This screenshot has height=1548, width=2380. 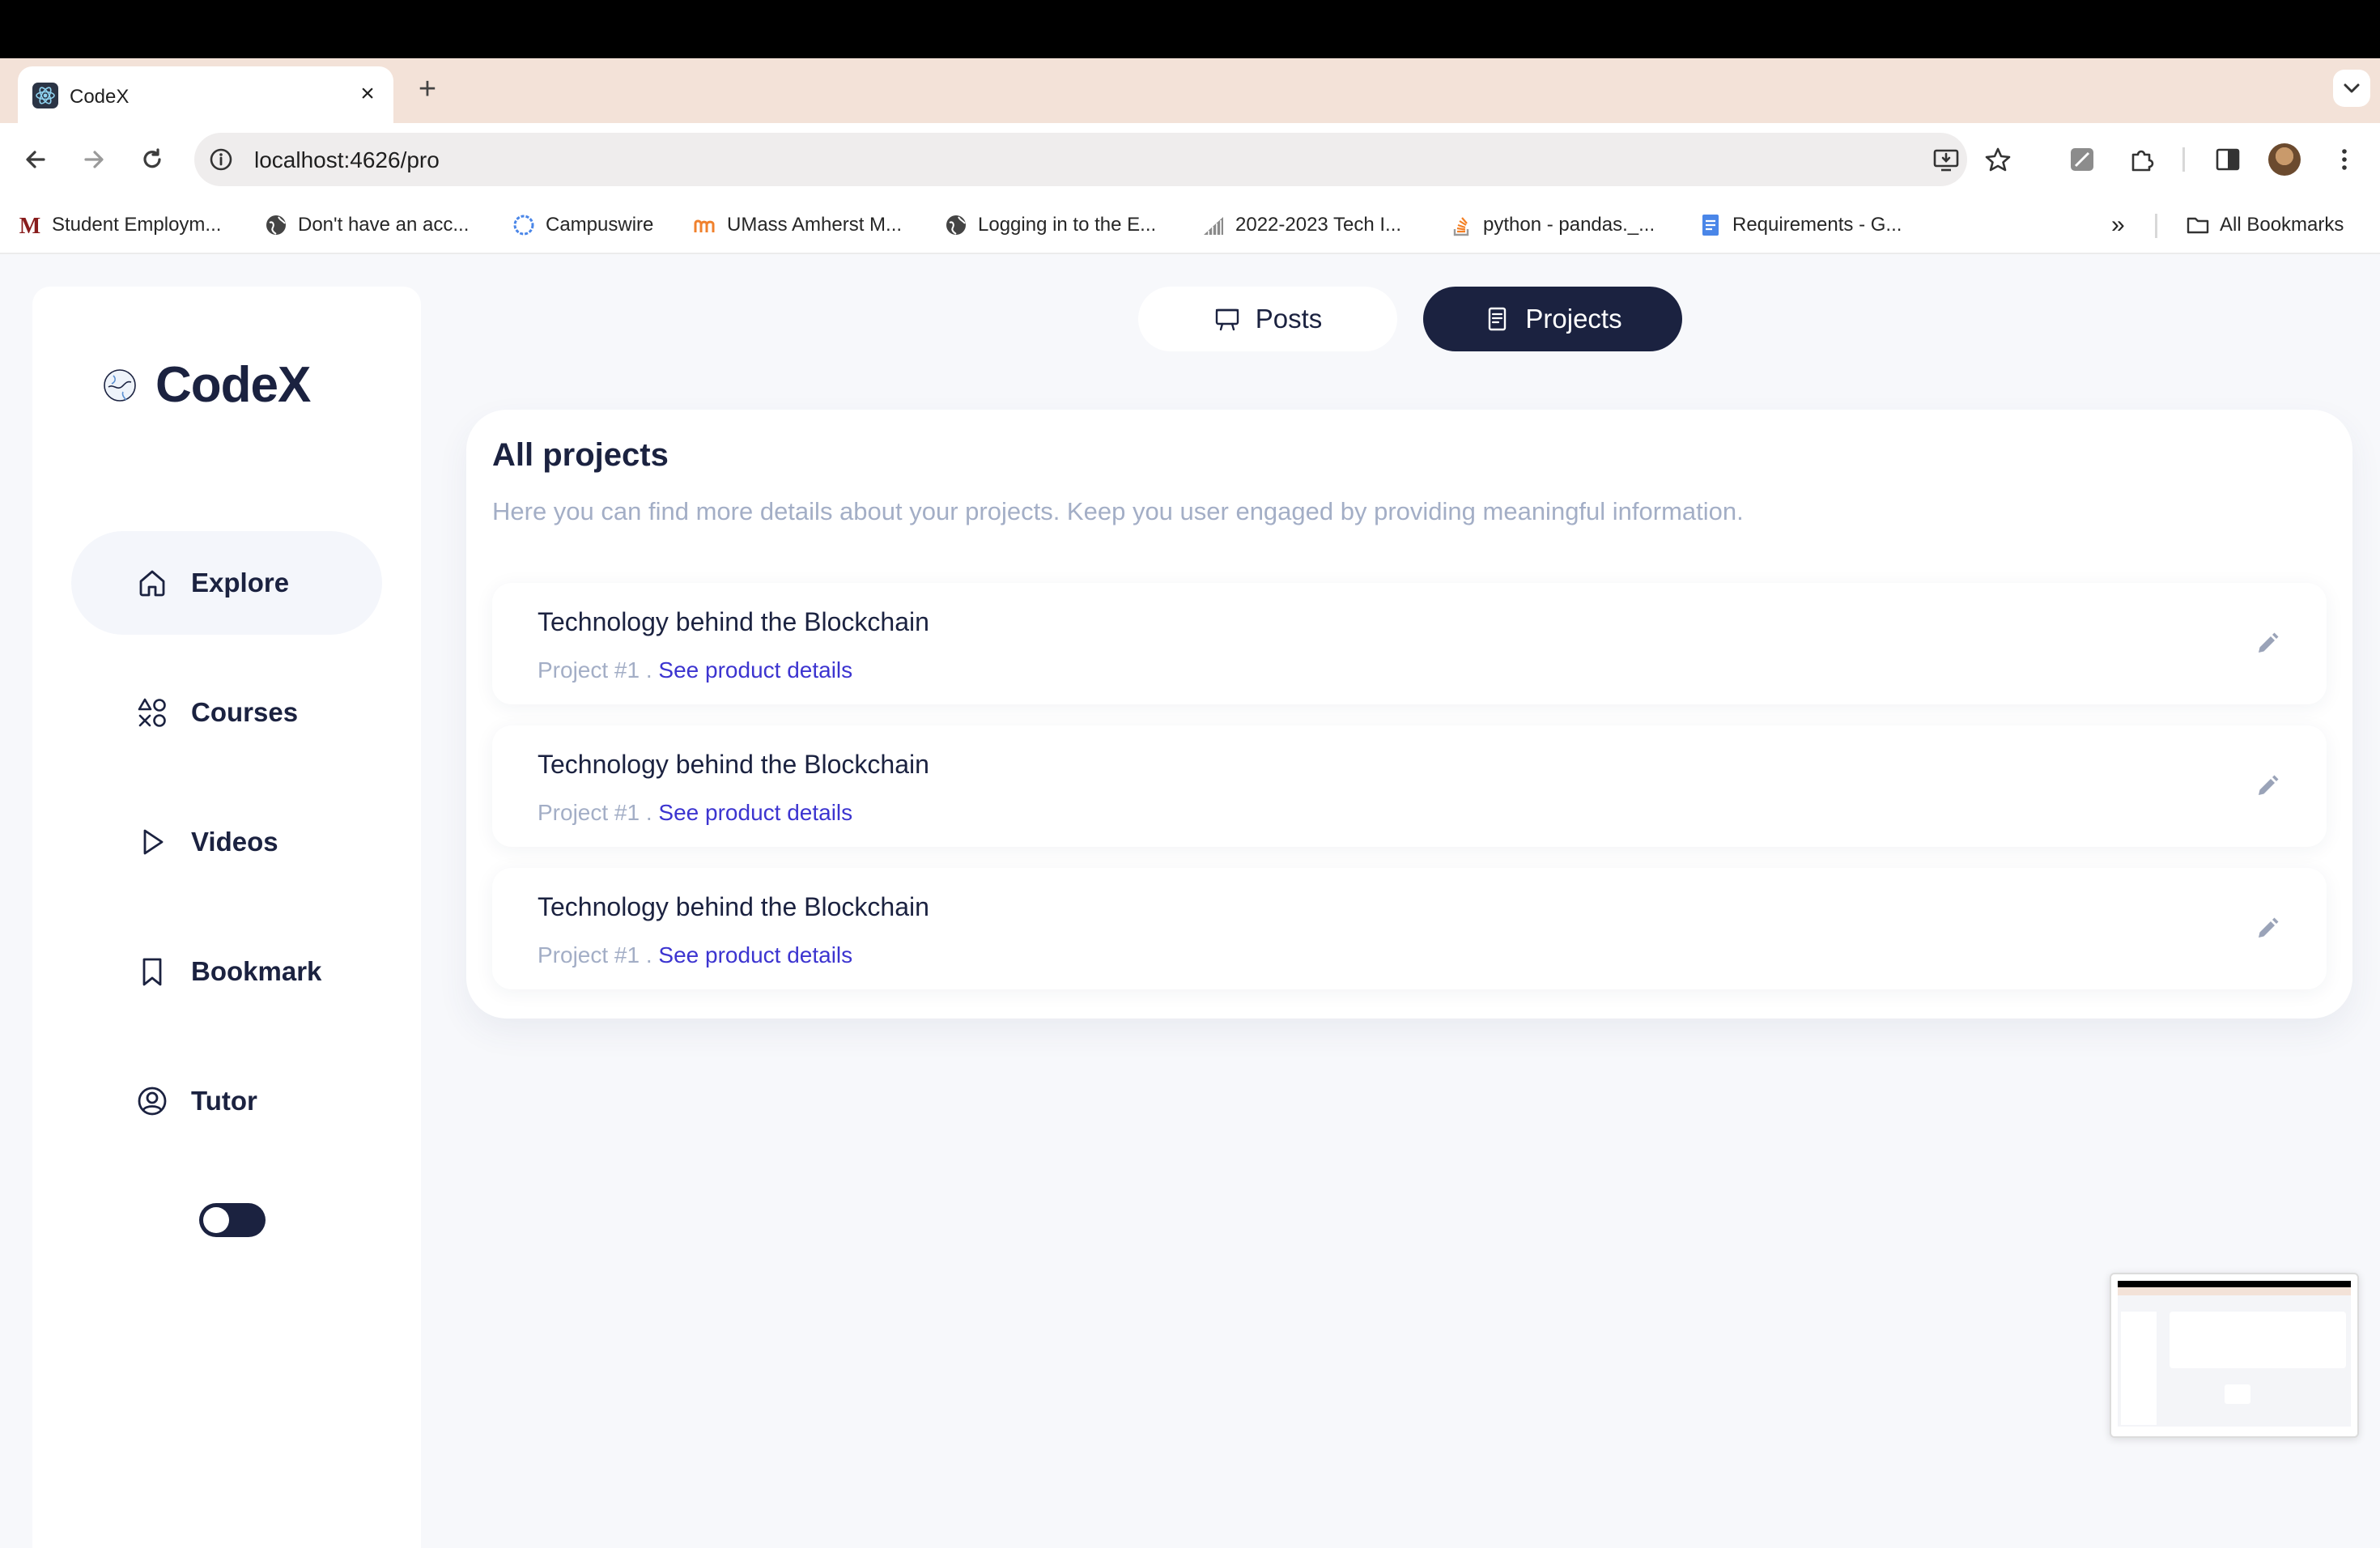 What do you see at coordinates (367, 94) in the screenshot?
I see `tab-close-icon: ×` at bounding box center [367, 94].